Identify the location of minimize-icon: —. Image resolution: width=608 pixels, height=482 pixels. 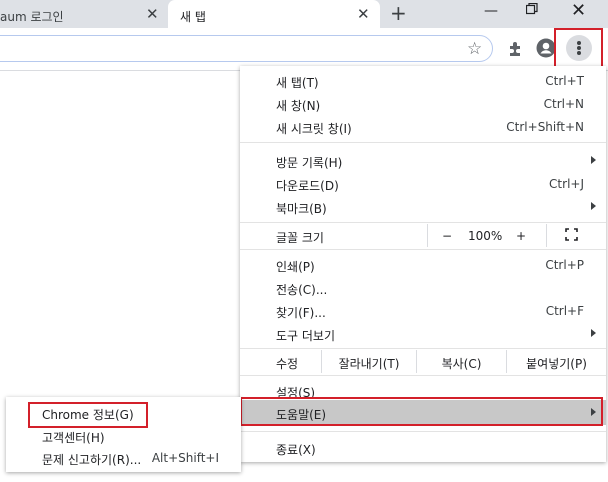
(491, 11).